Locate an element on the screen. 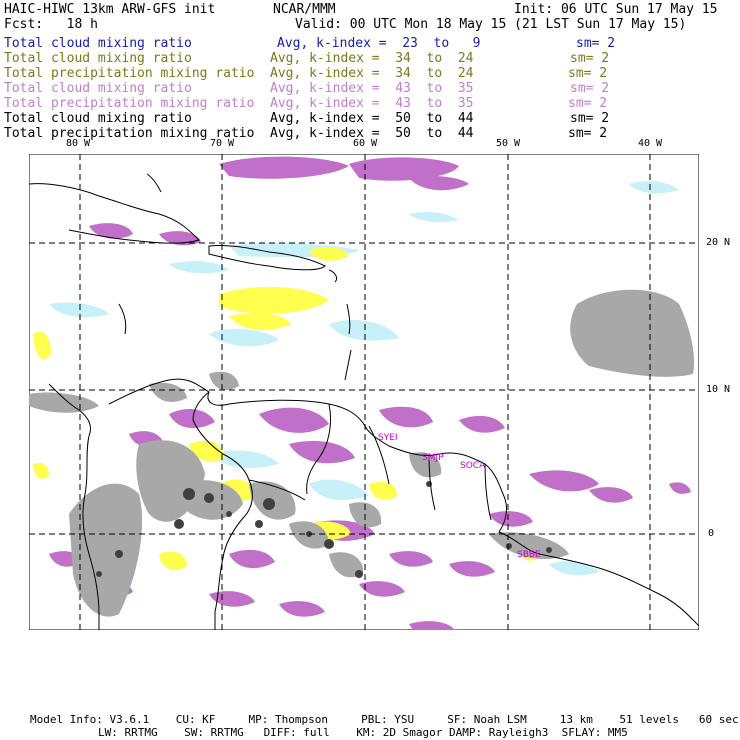 This screenshot has height=740, width=740. station-label: SMJP is located at coordinates (433, 458).